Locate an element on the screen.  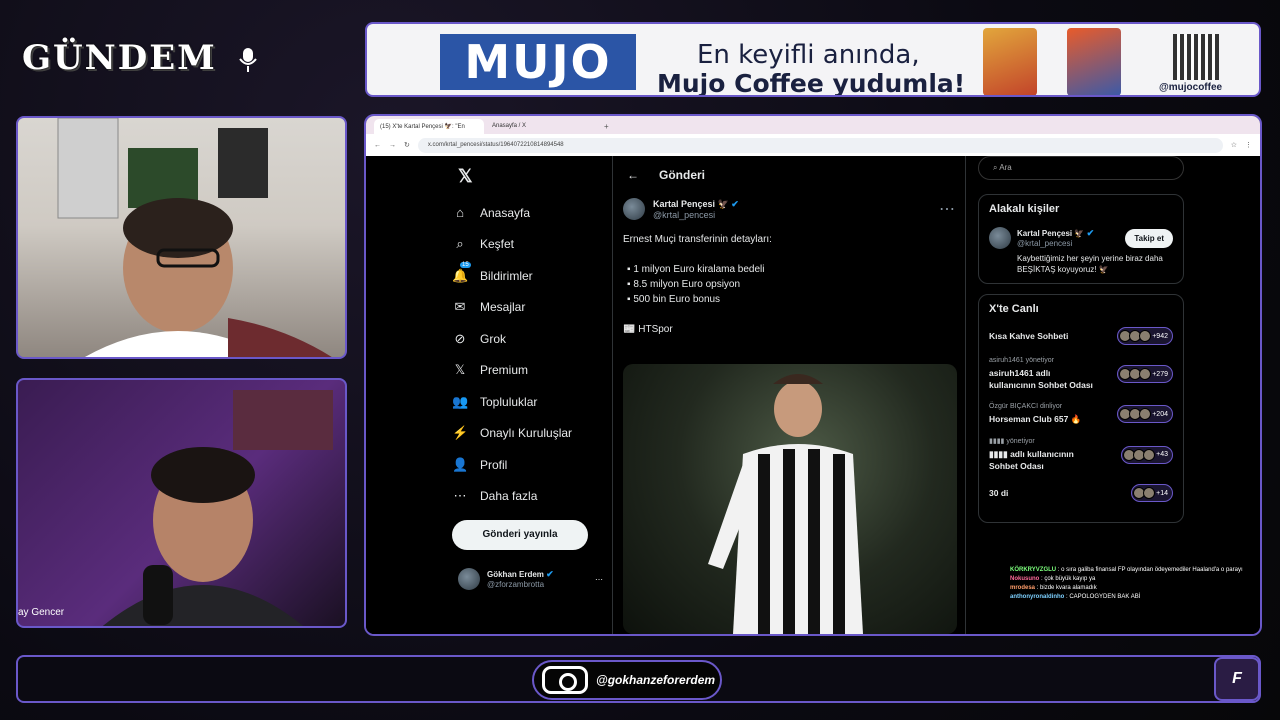
sponsor-tagline-2: Mujo Coffee yudumla! is located at coordinates (811, 83).